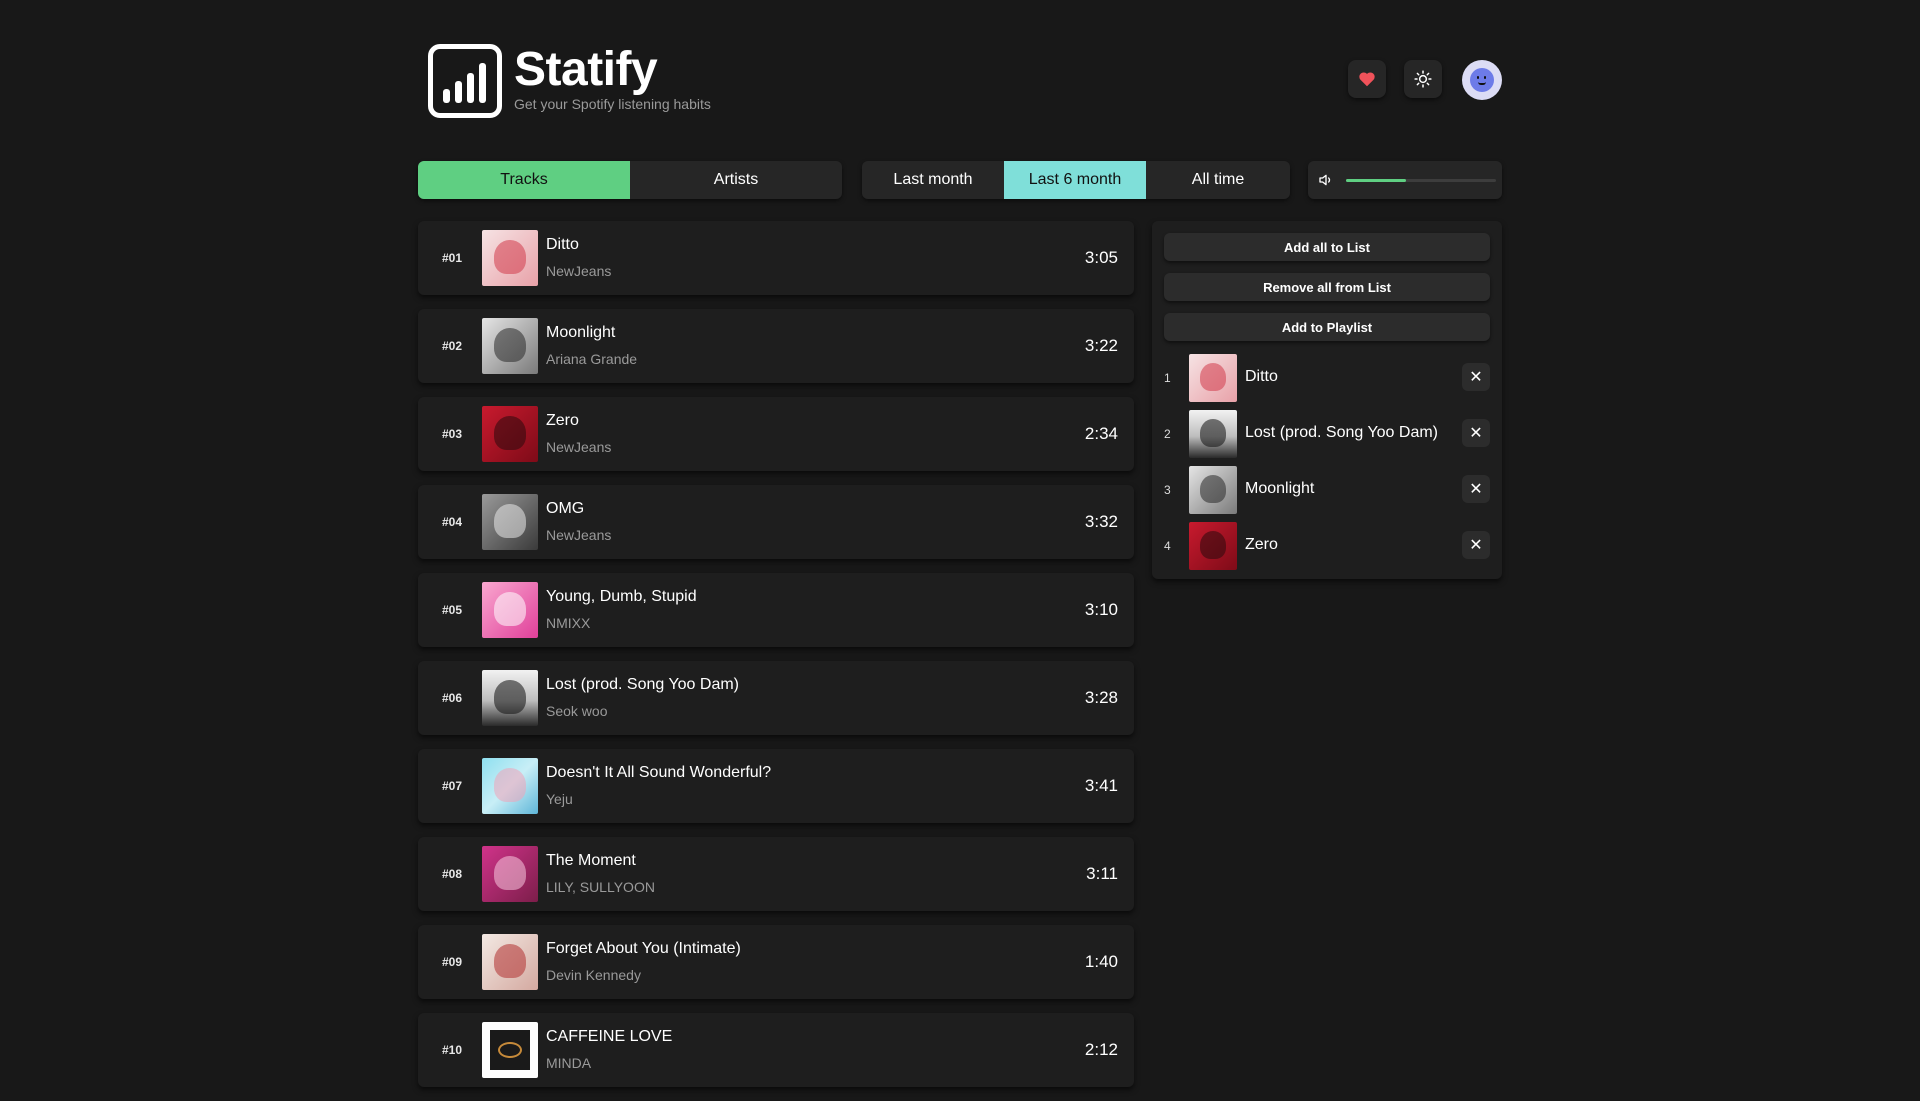  What do you see at coordinates (452, 786) in the screenshot?
I see `track-rank: #07` at bounding box center [452, 786].